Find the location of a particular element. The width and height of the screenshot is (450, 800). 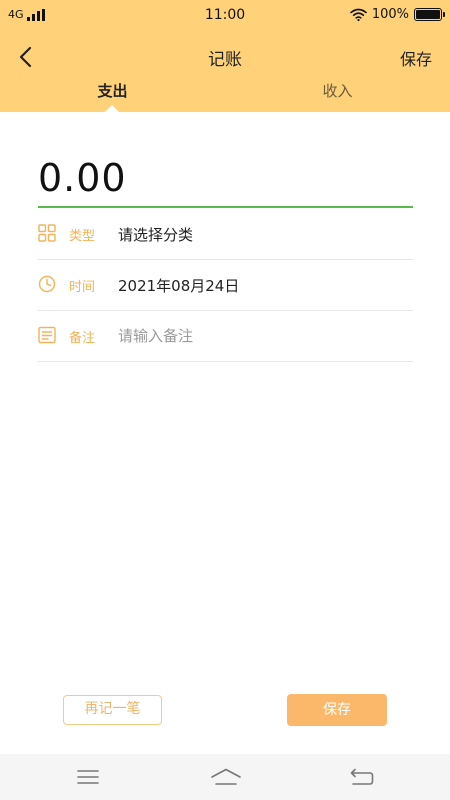

time-value: 2021年08月24日 is located at coordinates (179, 286).